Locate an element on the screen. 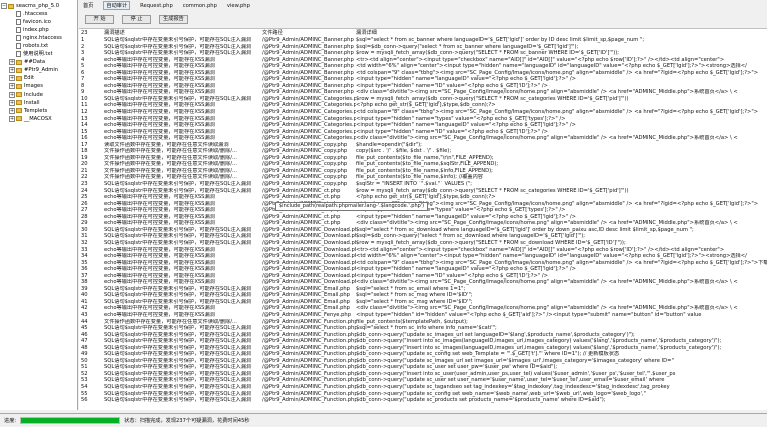 Image resolution: width=767 pixels, height=427 pixels. tree-item-label: nginx.htaccess is located at coordinates (42, 38).